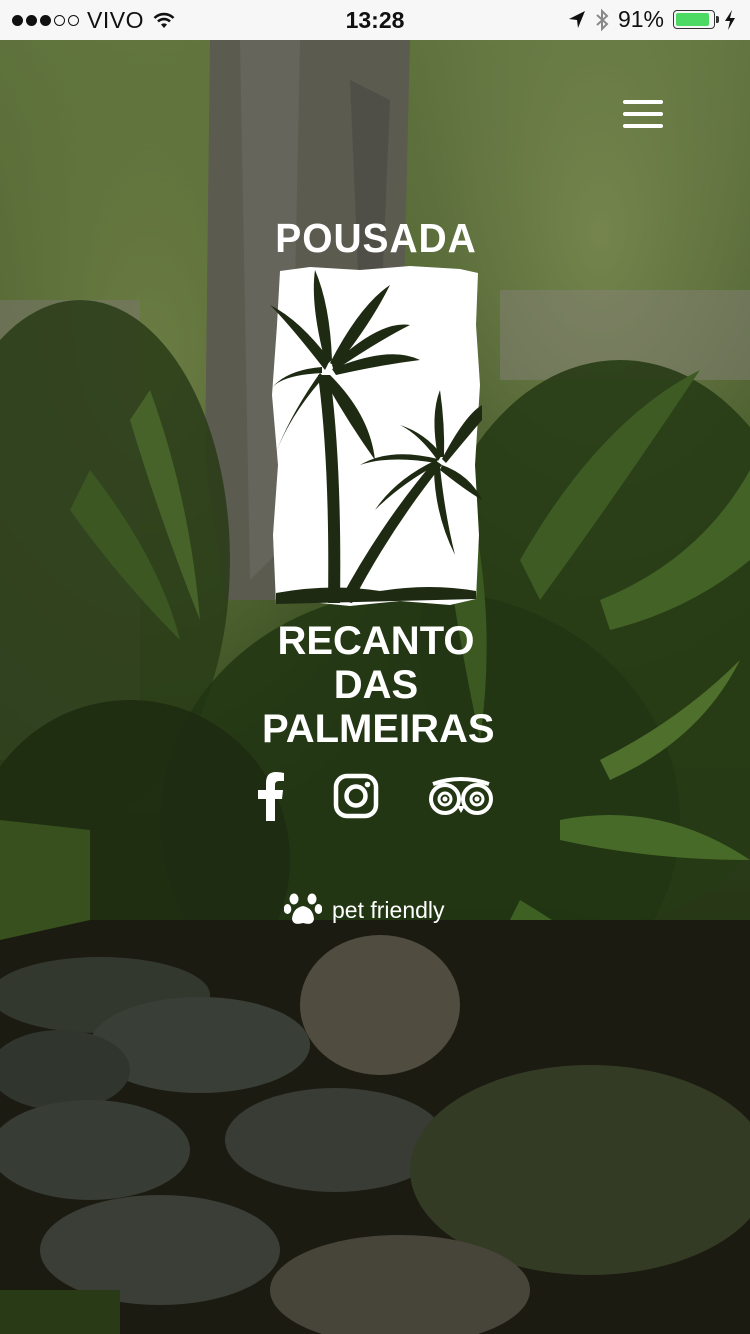  What do you see at coordinates (576, 19) in the screenshot?
I see `location-arrow-icon` at bounding box center [576, 19].